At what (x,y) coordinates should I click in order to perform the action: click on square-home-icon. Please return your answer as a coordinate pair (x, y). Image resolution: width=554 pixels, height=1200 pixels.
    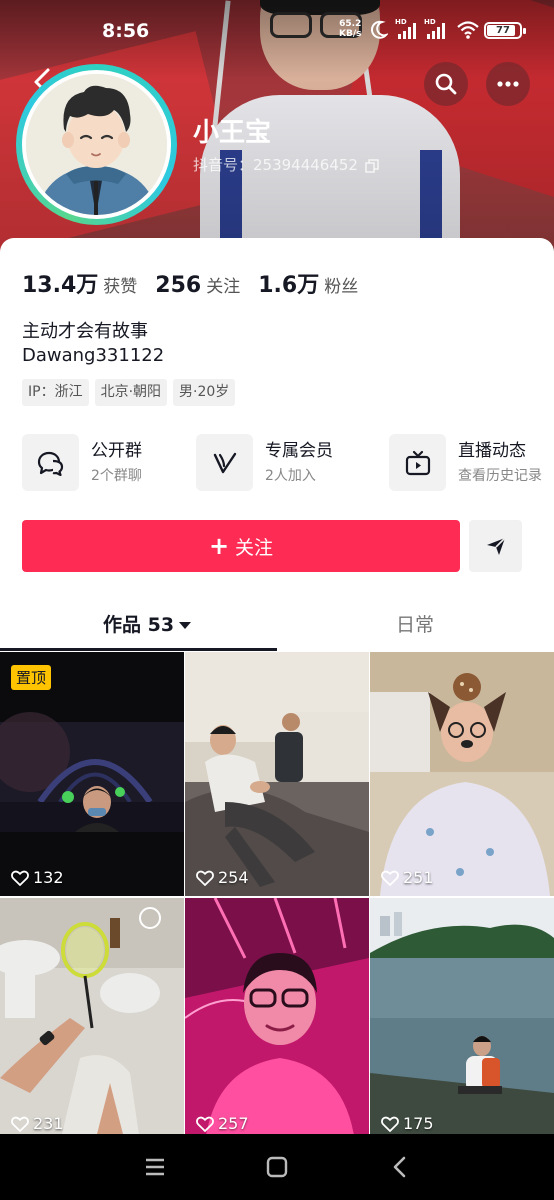
    Looking at the image, I should click on (277, 1167).